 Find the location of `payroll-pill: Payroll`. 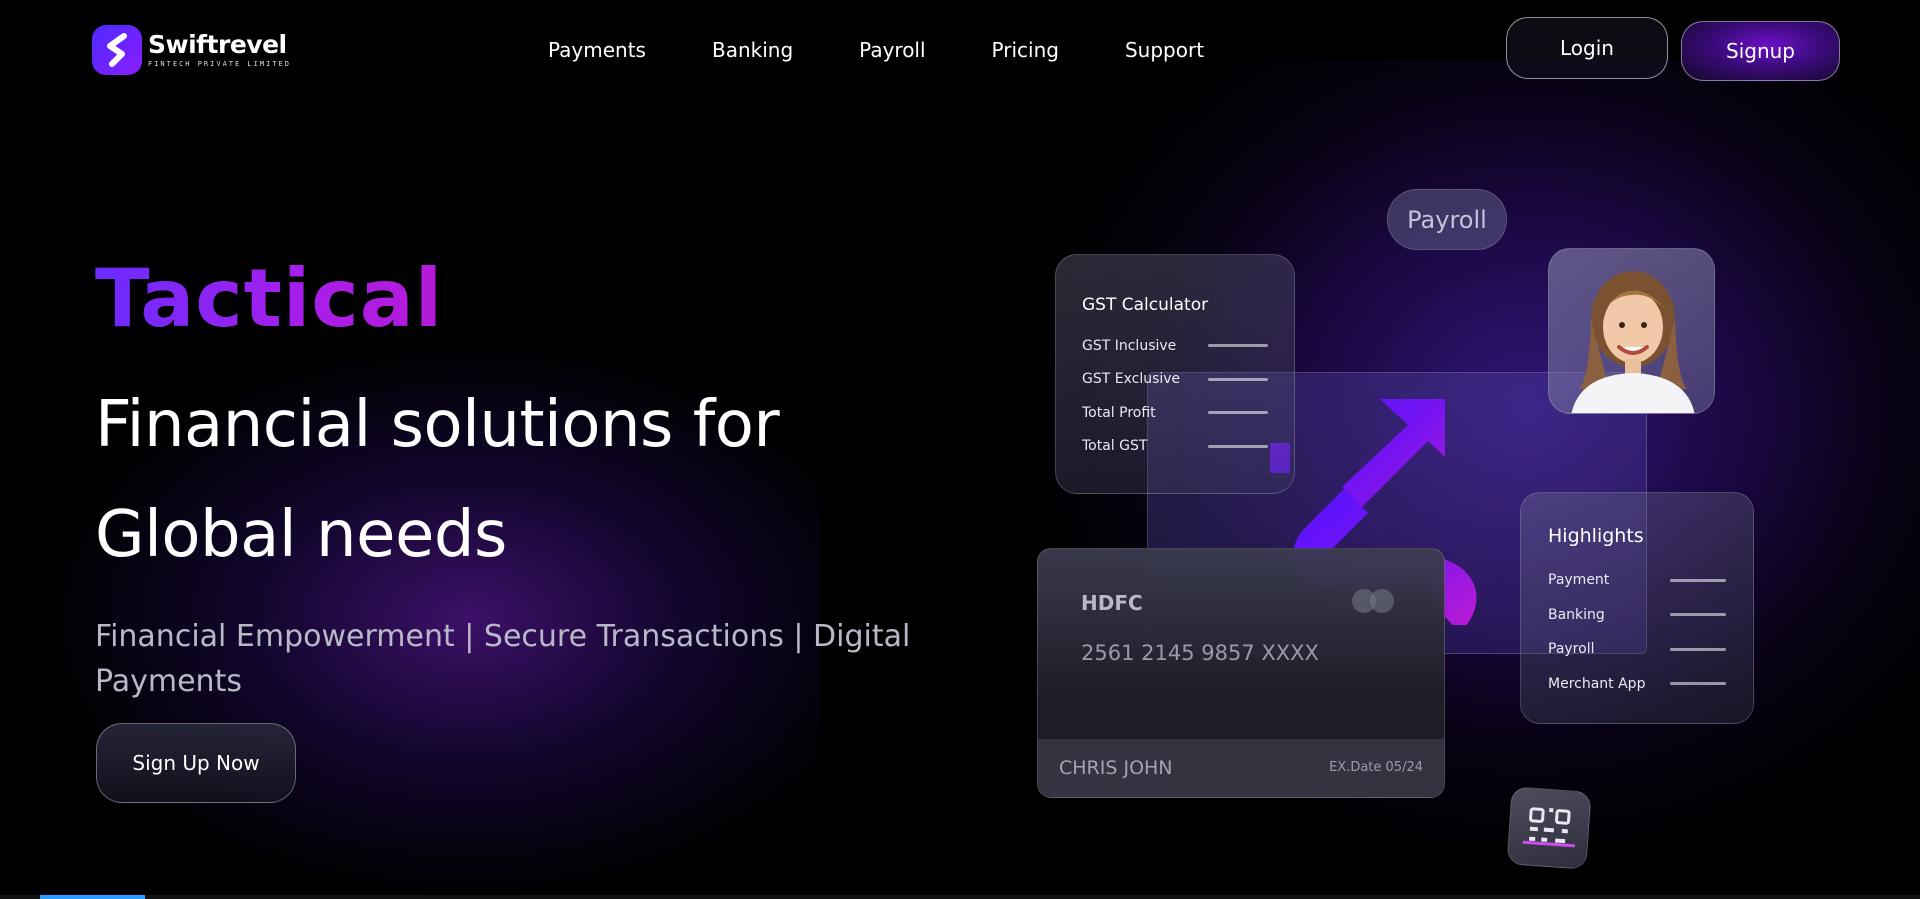

payroll-pill: Payroll is located at coordinates (1447, 219).